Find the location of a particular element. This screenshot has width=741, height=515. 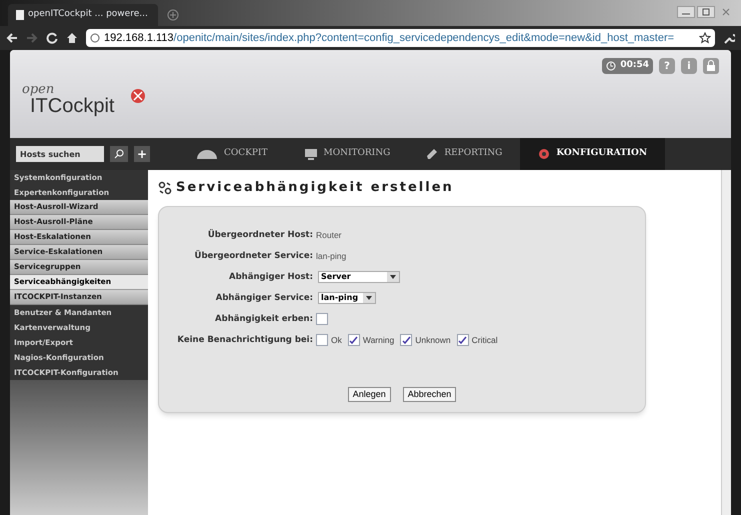

reload-icon is located at coordinates (52, 38).